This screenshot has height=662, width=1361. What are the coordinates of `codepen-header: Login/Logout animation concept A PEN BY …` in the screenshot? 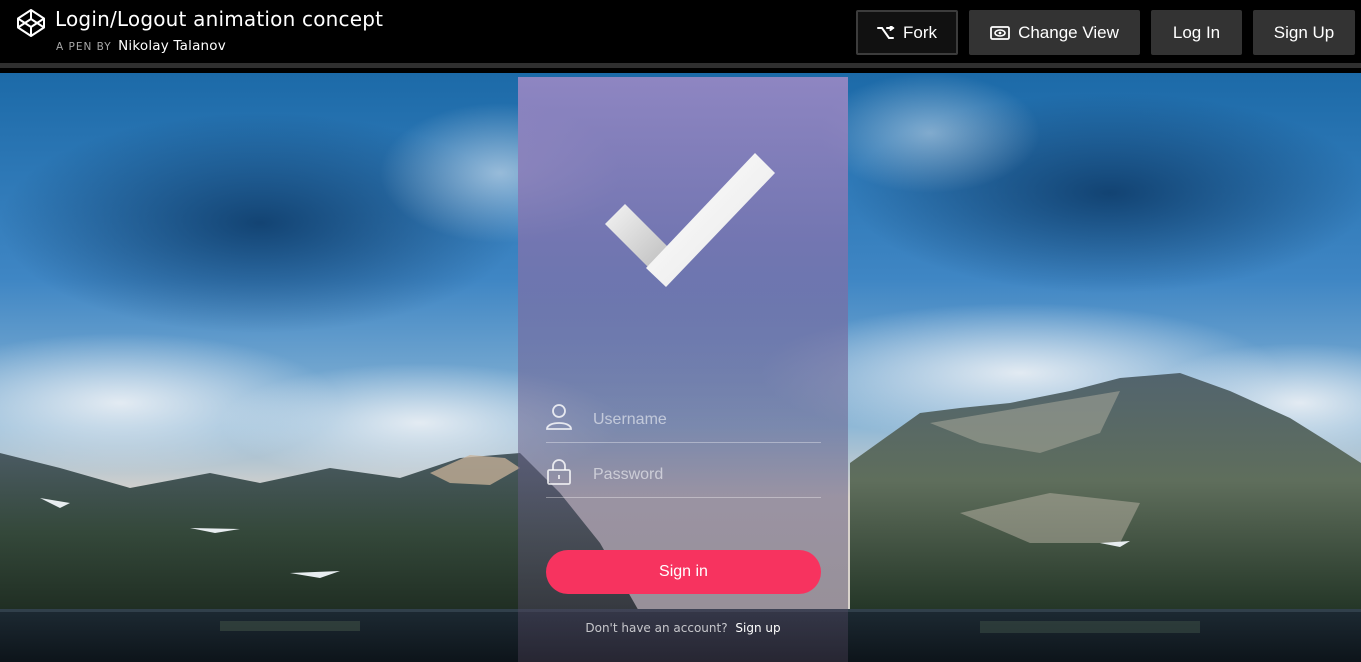 It's located at (680, 34).